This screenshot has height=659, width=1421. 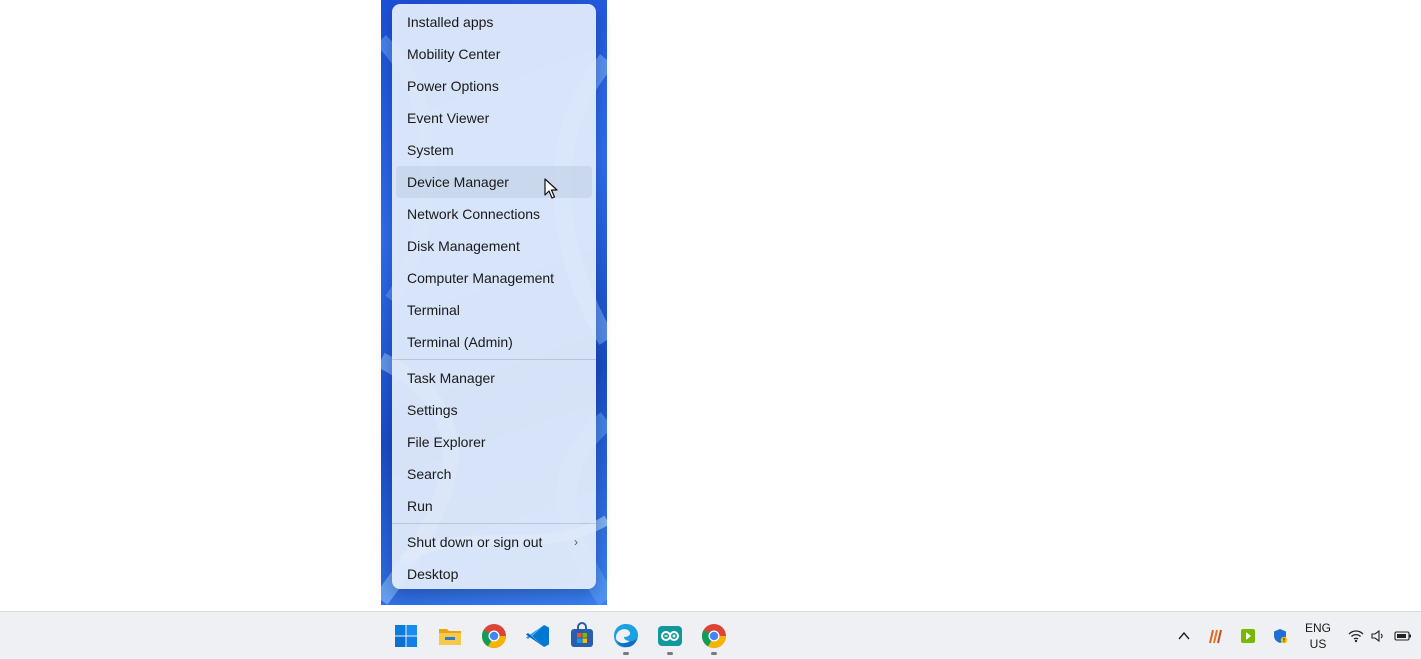 I want to click on menu-item-settings: Settings, so click(x=494, y=410).